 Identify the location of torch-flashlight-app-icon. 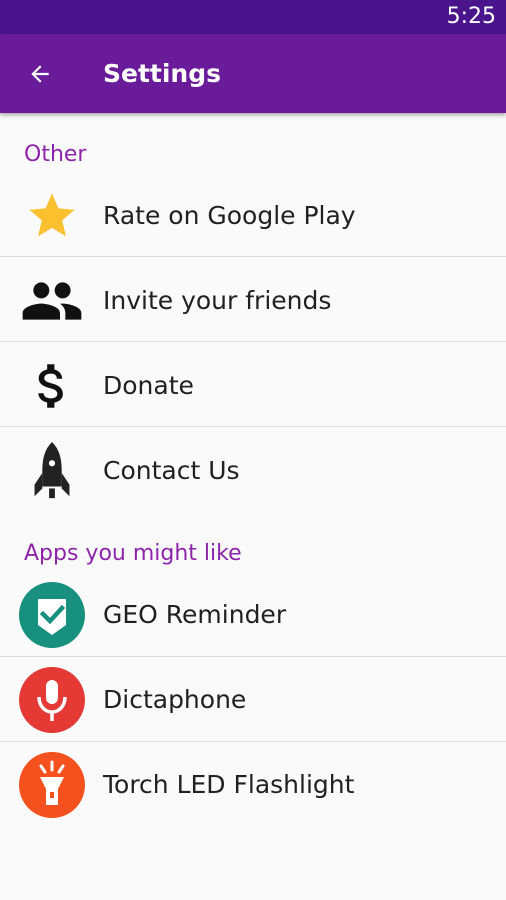
(52, 785).